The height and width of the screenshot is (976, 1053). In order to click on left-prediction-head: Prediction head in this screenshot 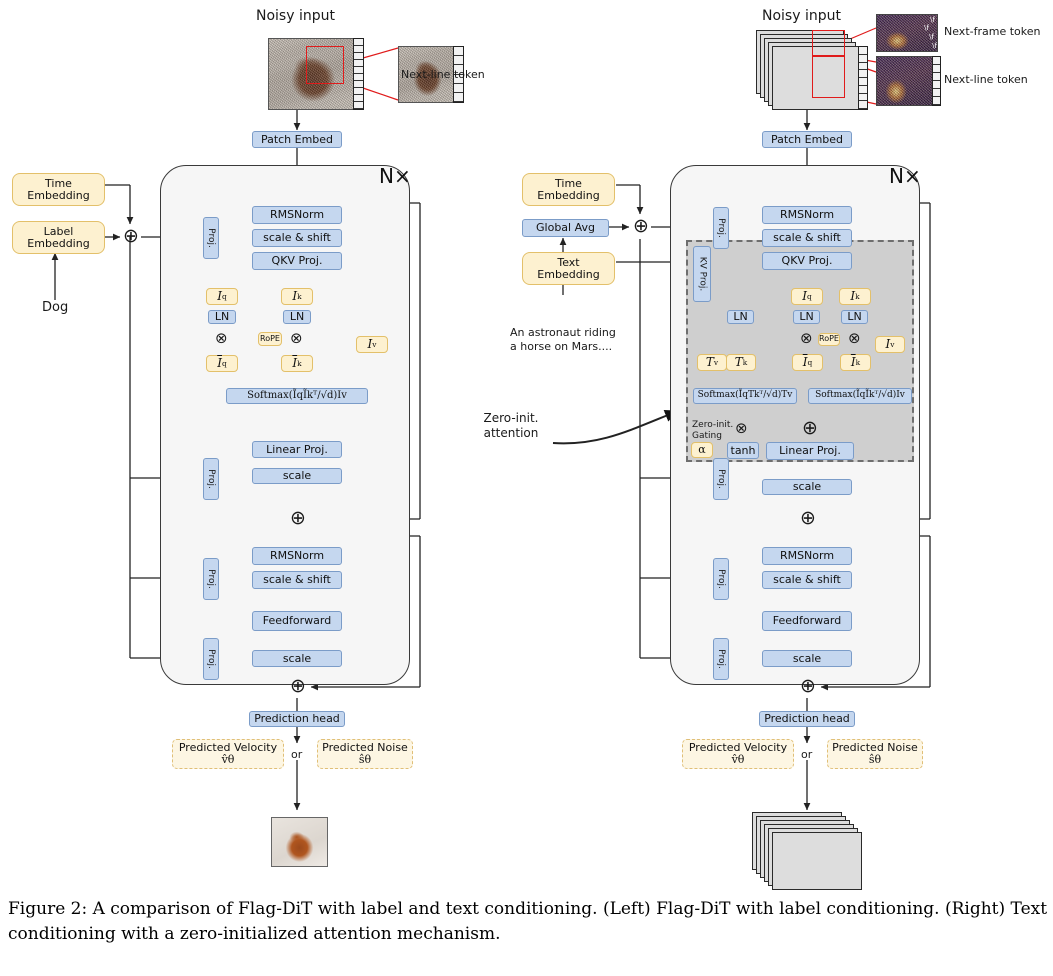, I will do `click(297, 719)`.